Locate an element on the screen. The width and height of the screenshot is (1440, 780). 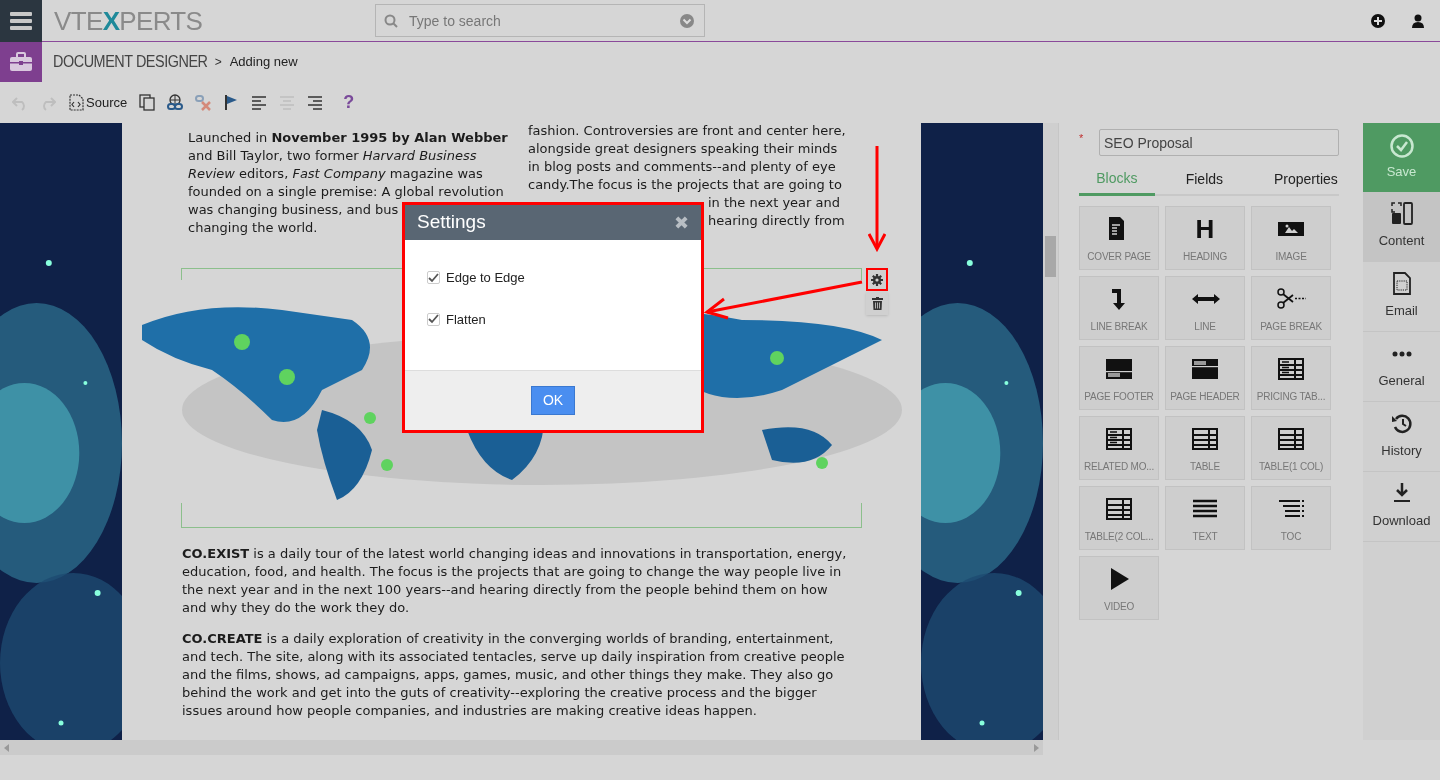
settings-button is located at coordinates (877, 279).